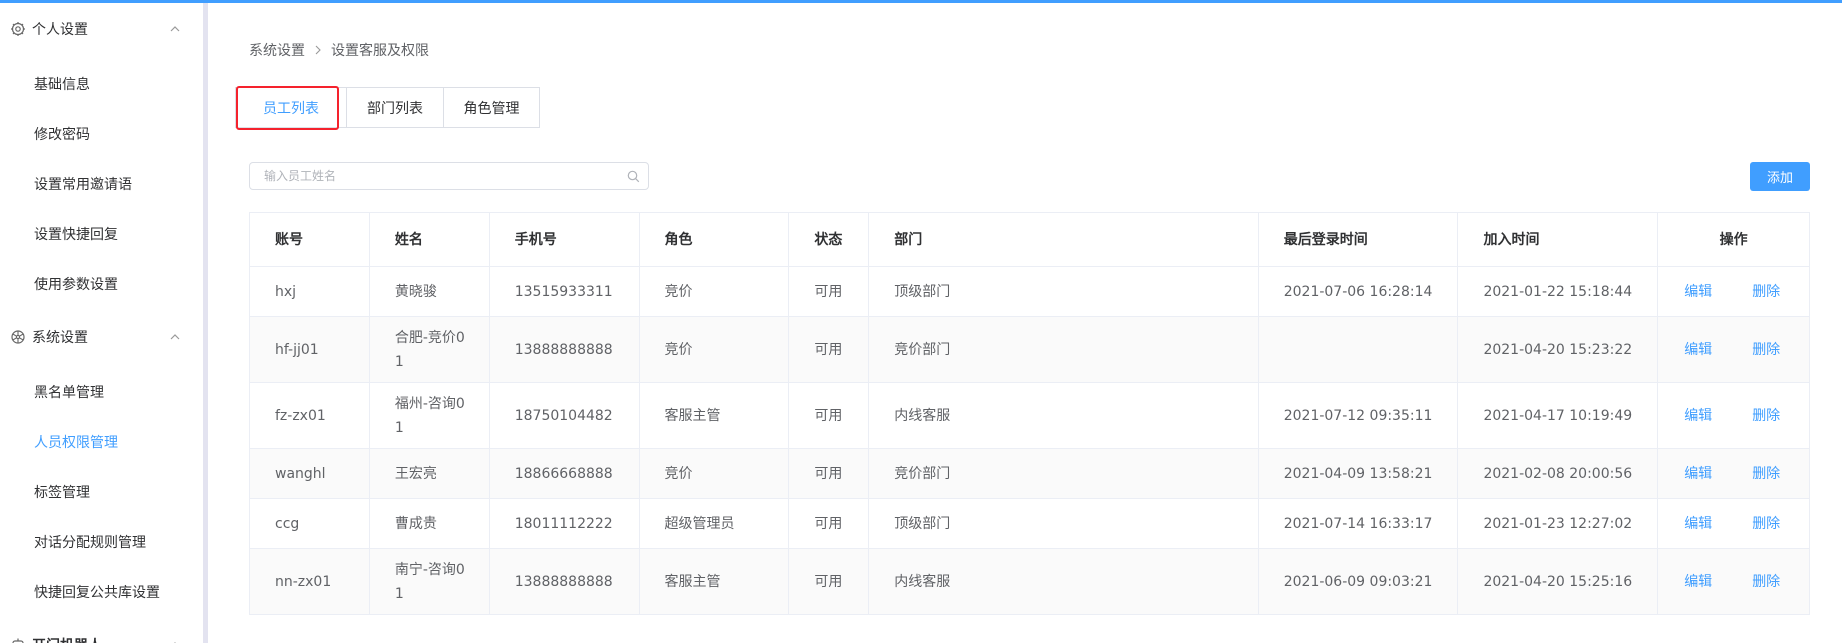 This screenshot has width=1842, height=643. Describe the element at coordinates (101, 29) in the screenshot. I see `sidebar-group-personal: 个人设置` at that location.